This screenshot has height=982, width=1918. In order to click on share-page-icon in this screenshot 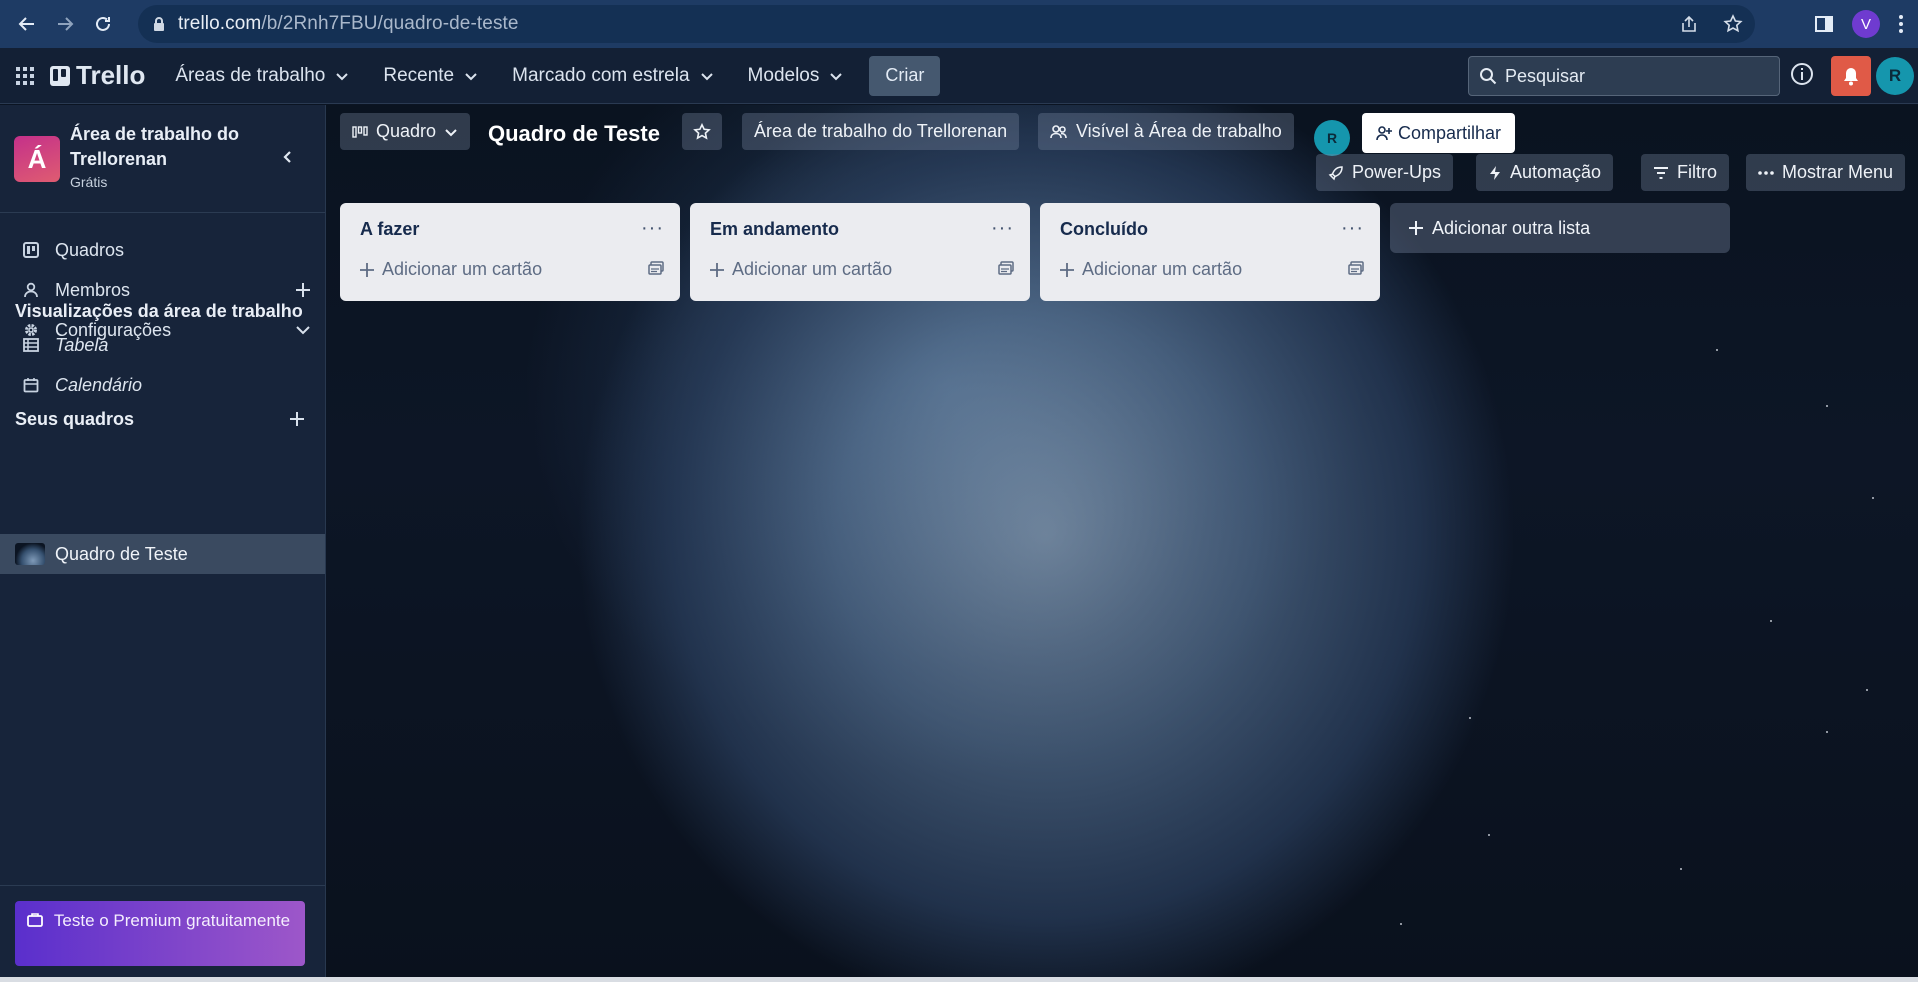, I will do `click(1689, 24)`.